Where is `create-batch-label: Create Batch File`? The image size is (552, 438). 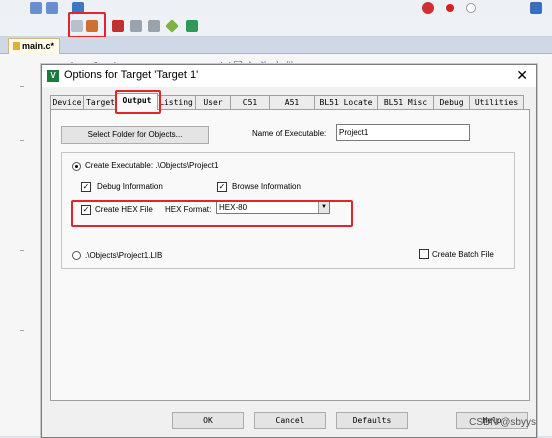
create-batch-label: Create Batch File is located at coordinates (463, 254).